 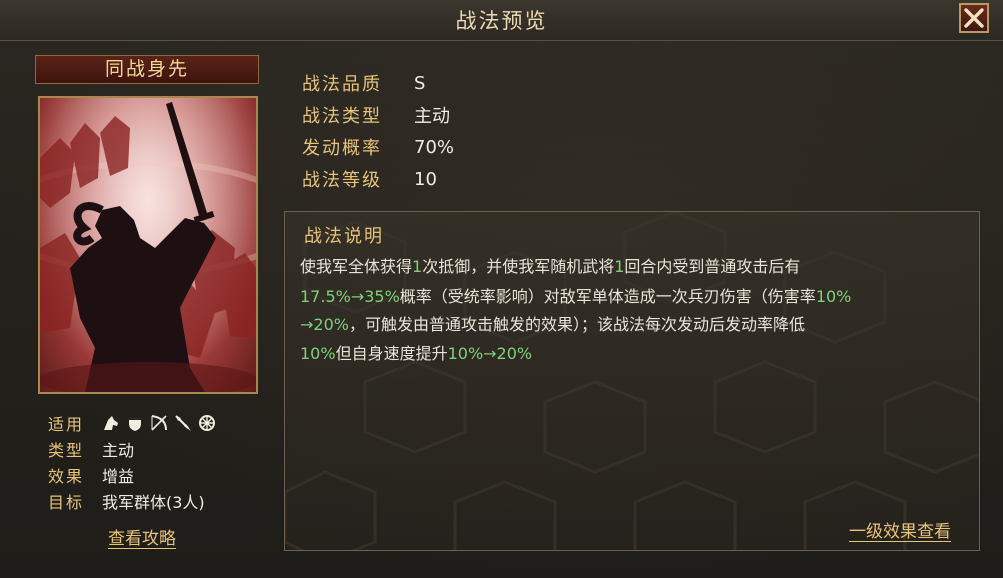 I want to click on skill-name: 同战身先, so click(x=146, y=69).